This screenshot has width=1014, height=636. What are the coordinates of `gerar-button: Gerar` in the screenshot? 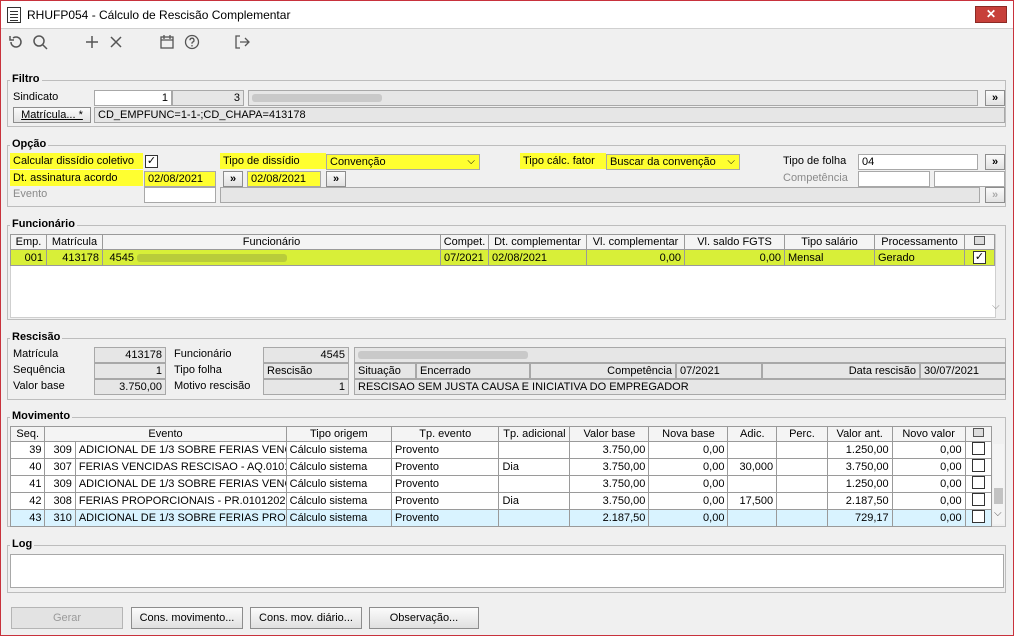 It's located at (67, 618).